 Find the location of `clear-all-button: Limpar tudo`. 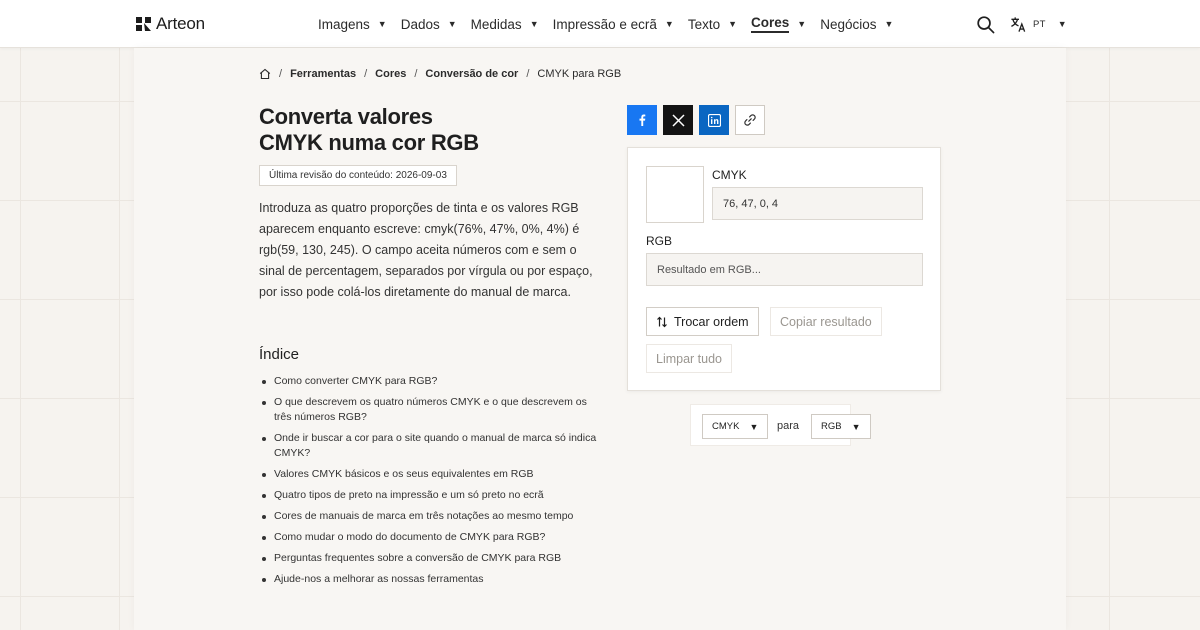

clear-all-button: Limpar tudo is located at coordinates (689, 358).